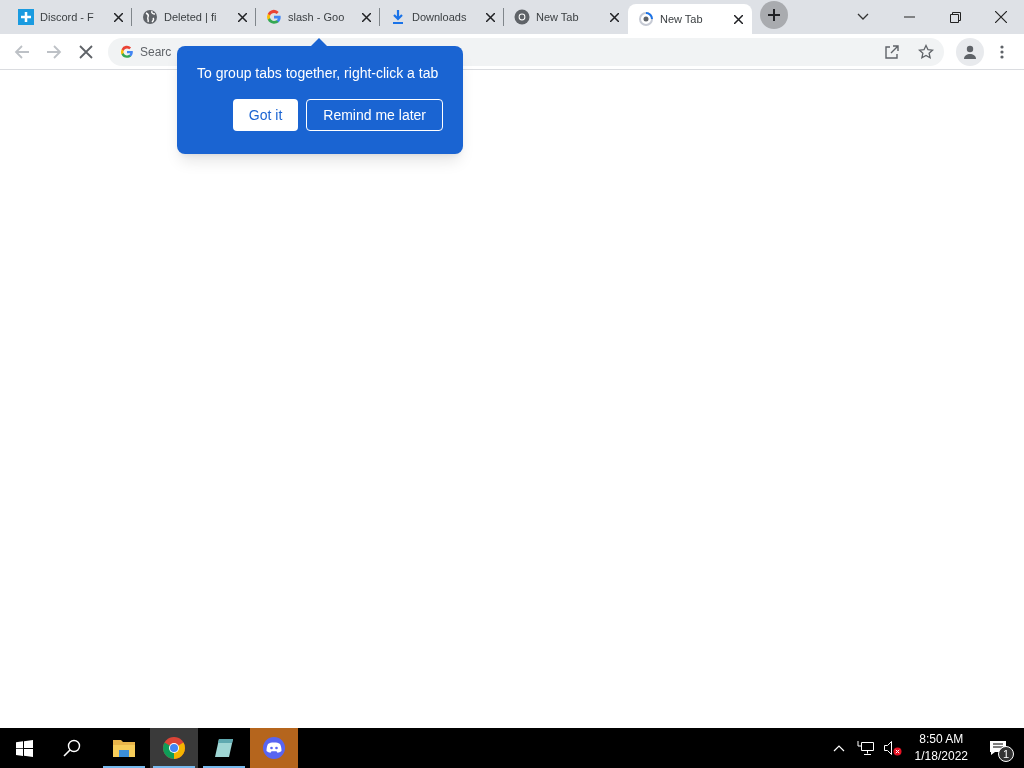  What do you see at coordinates (191, 17) in the screenshot?
I see `tab-title: Deleted | fi` at bounding box center [191, 17].